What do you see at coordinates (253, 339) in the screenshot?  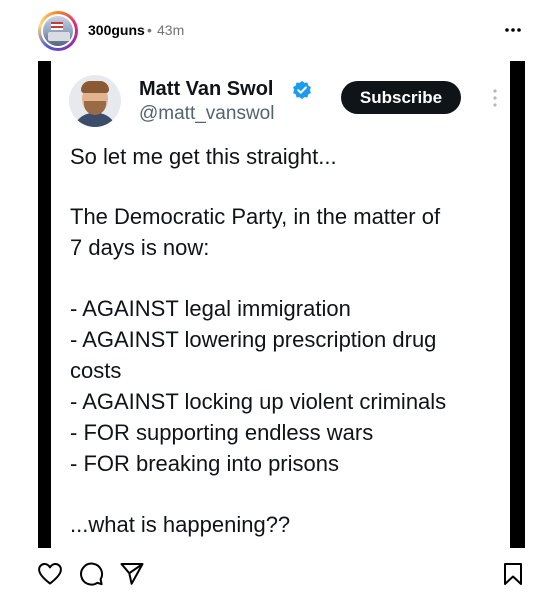 I see `tweet-line: - AGAINST lowering prescription drug` at bounding box center [253, 339].